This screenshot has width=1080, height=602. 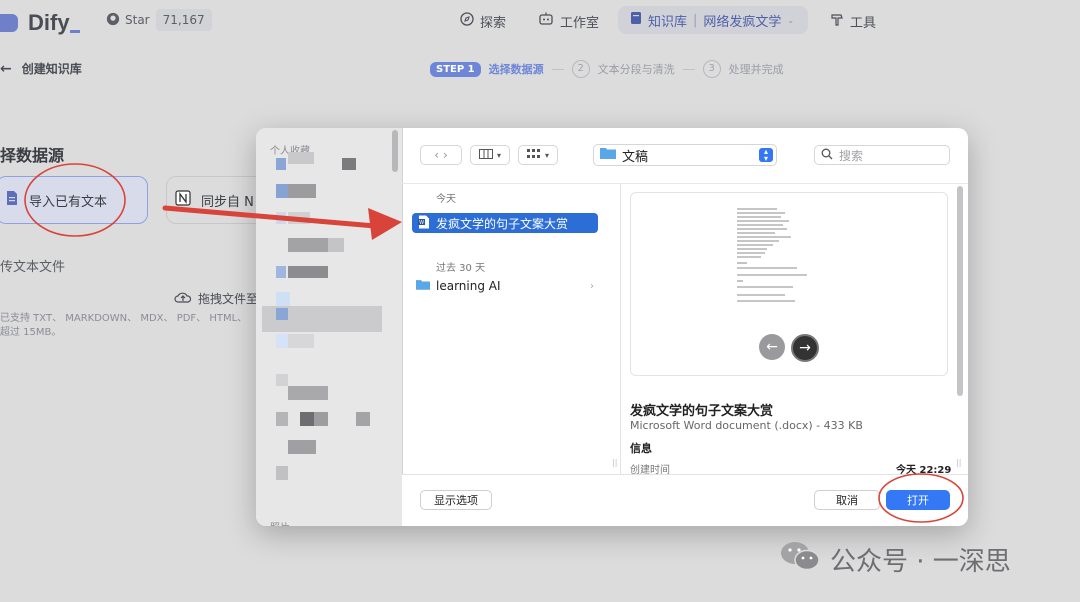 I want to click on preview-file-type: Microsoft Word document (.docx) - 433 KB, so click(x=746, y=425).